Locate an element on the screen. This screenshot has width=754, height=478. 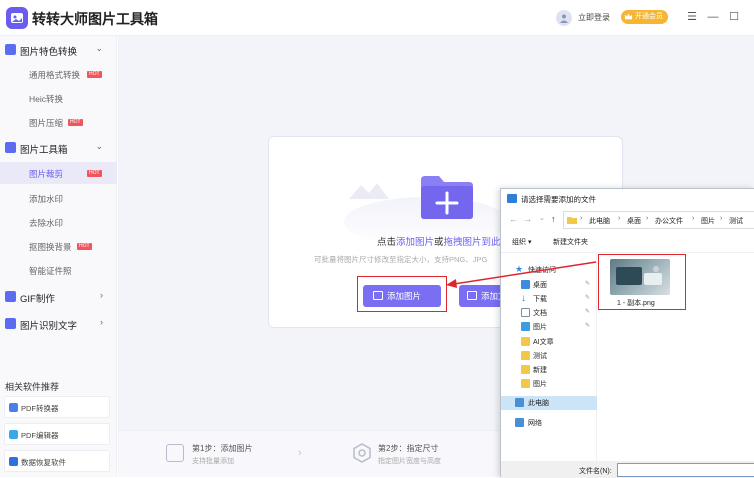
vip-button: 开通会员 is located at coordinates (644, 17).